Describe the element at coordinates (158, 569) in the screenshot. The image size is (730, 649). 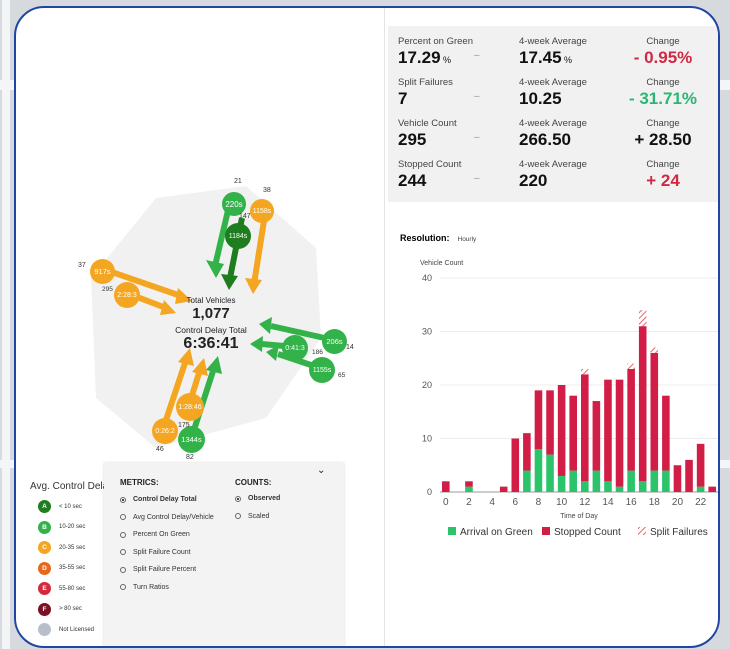
I see `metric-option: Split Failure Percent` at that location.